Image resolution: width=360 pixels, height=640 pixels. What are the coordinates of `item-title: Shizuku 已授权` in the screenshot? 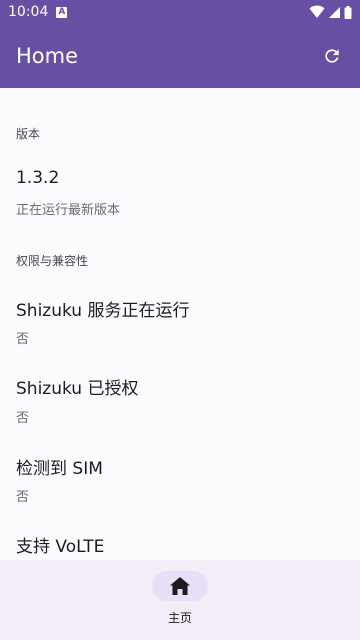 It's located at (77, 389).